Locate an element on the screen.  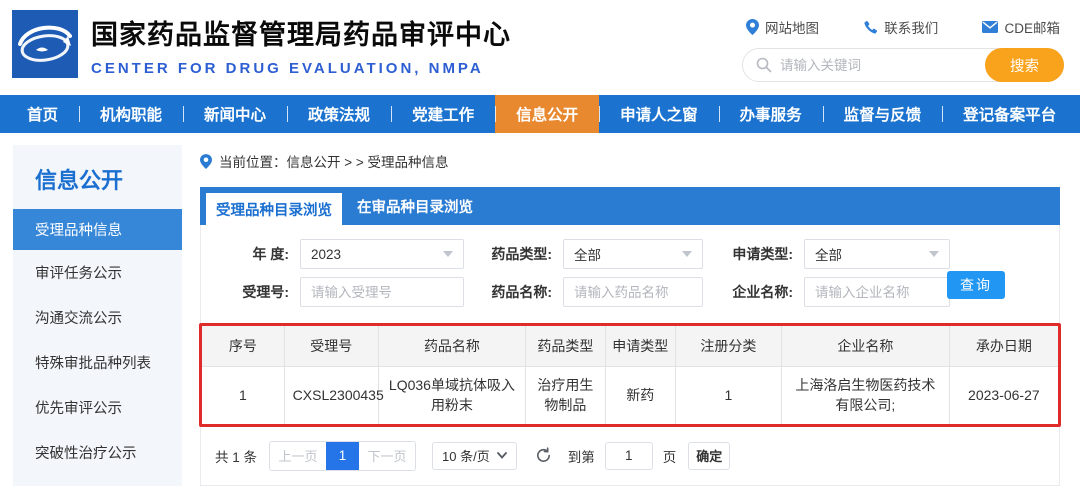
acceptance-no-label: 受理号: is located at coordinates (265, 292).